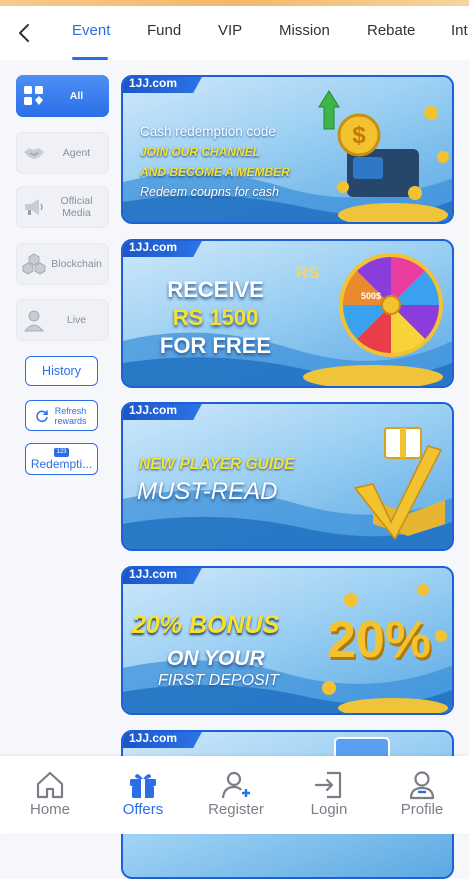 The image size is (469, 879). I want to click on nav-label: Register, so click(236, 809).